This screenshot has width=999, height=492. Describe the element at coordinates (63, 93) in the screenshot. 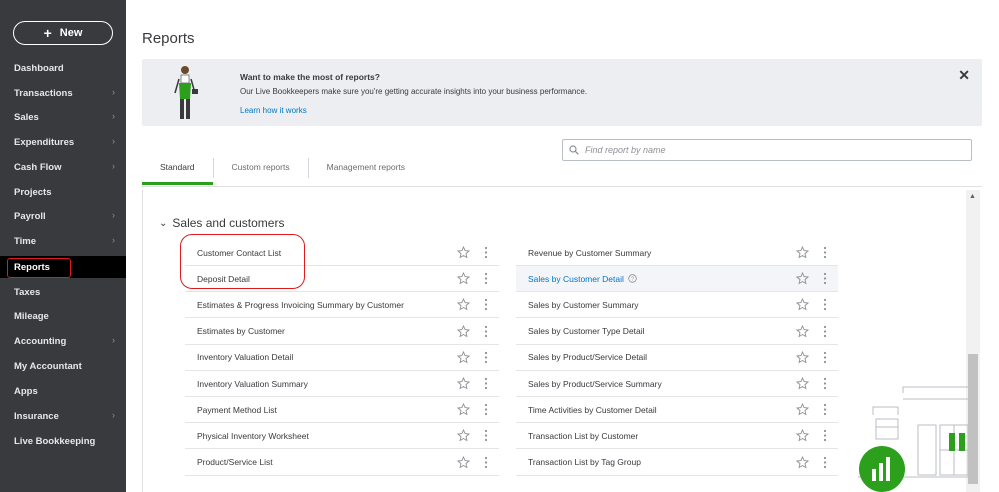

I see `sidebar-item-transactions: Transactions ›` at that location.